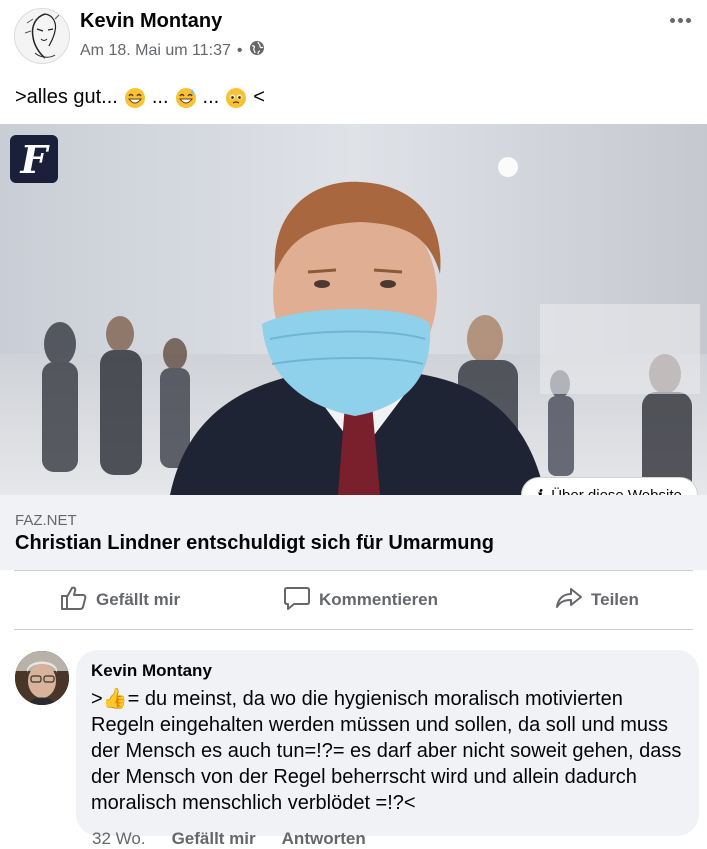 Image resolution: width=707 pixels, height=849 pixels. What do you see at coordinates (42, 36) in the screenshot?
I see `author-avatar` at bounding box center [42, 36].